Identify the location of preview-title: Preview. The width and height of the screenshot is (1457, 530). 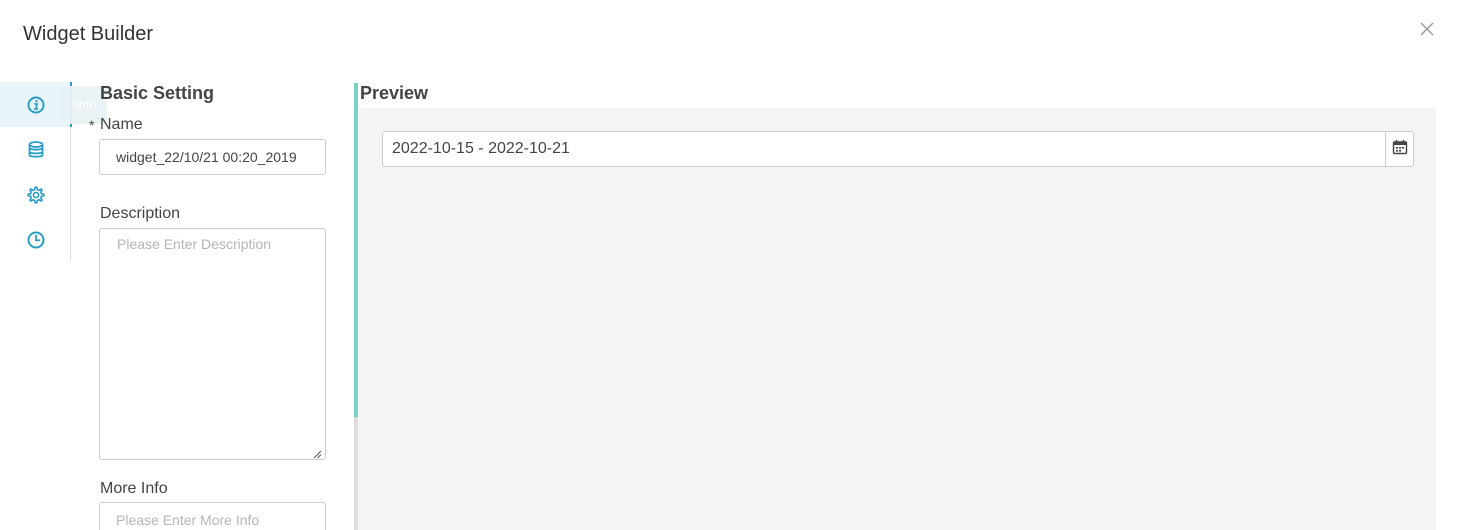
(394, 93).